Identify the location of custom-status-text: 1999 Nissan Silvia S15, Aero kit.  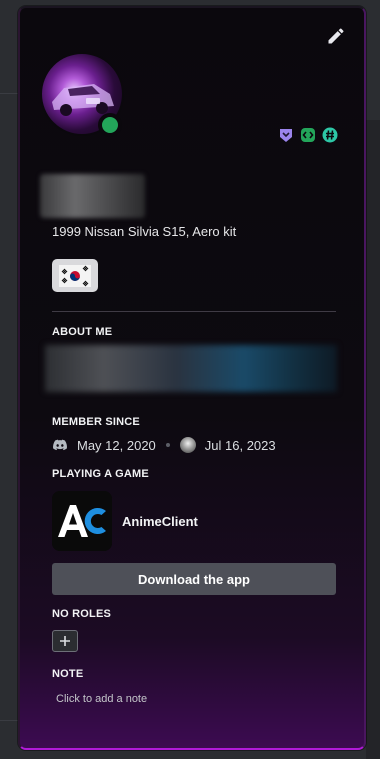
(144, 231).